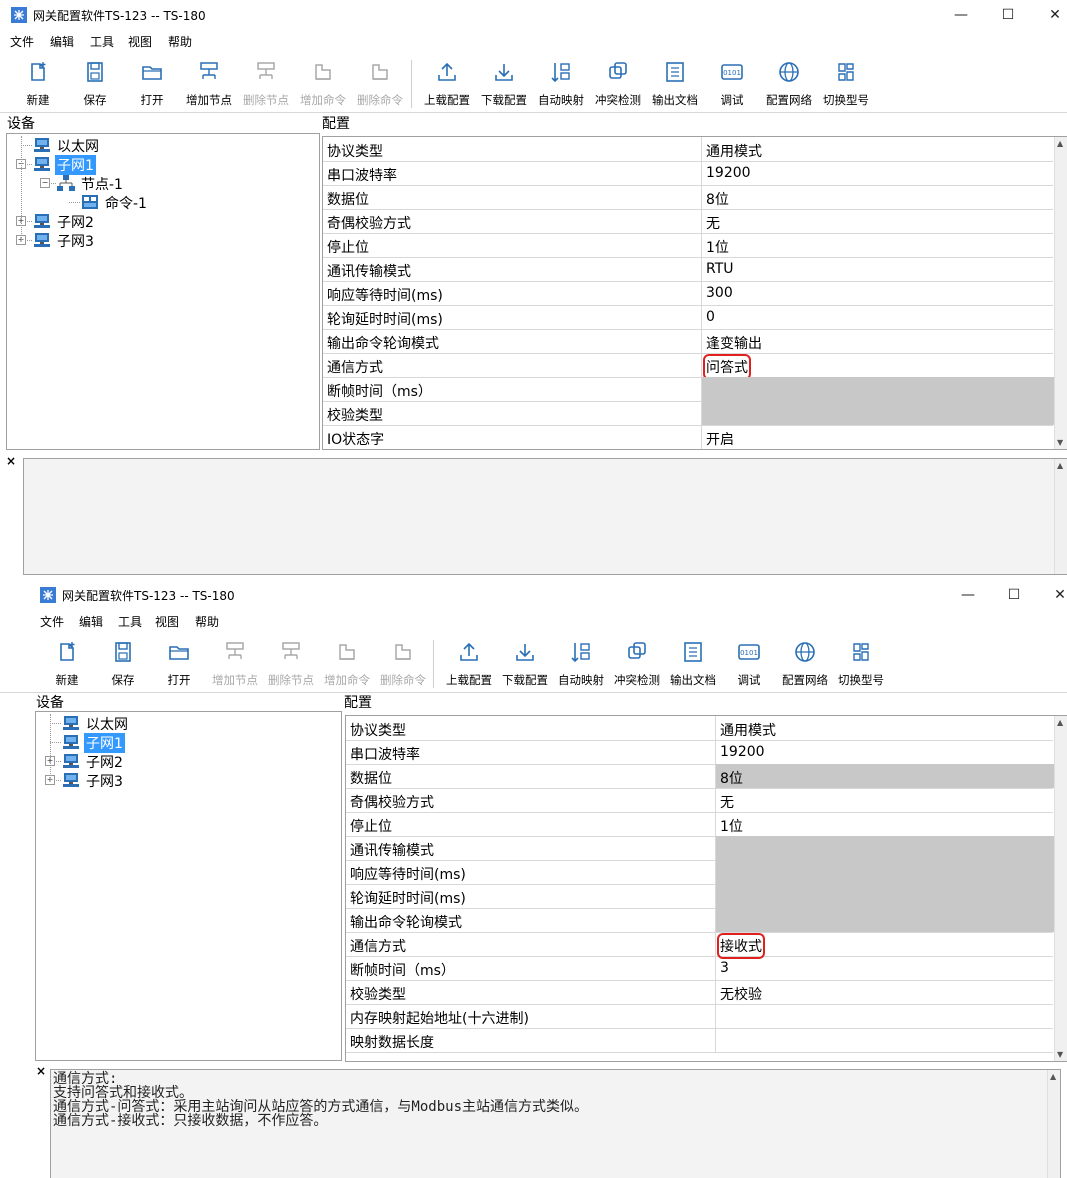 The image size is (1067, 1178). I want to click on grid-scrollbar: ▲ ▼, so click(1060, 293).